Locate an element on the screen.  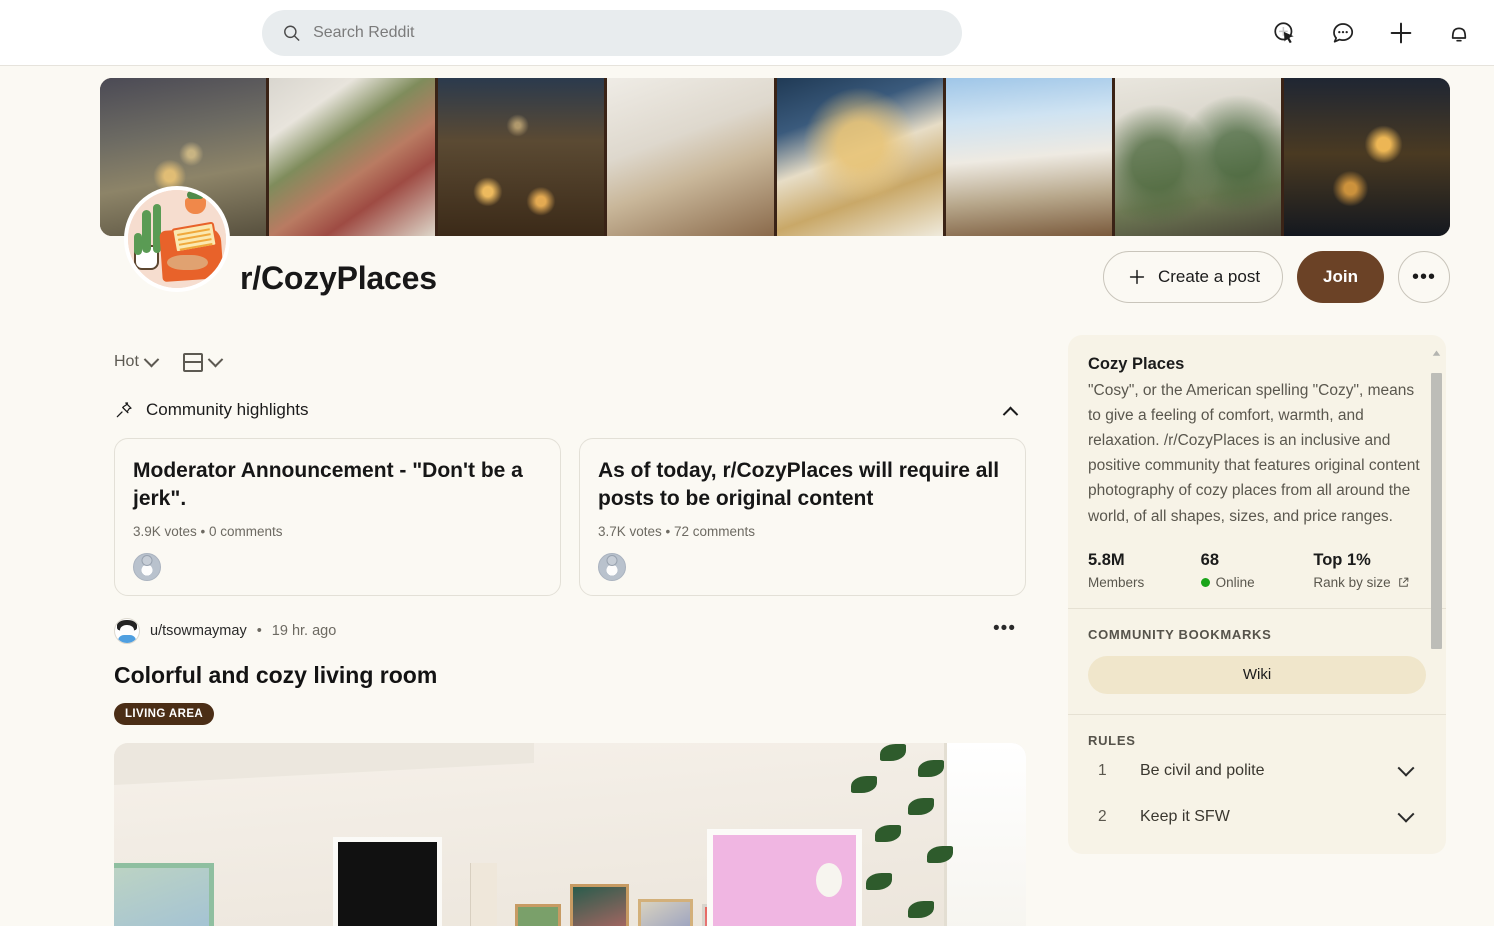
stat-value: 5.8M is located at coordinates (1106, 559).